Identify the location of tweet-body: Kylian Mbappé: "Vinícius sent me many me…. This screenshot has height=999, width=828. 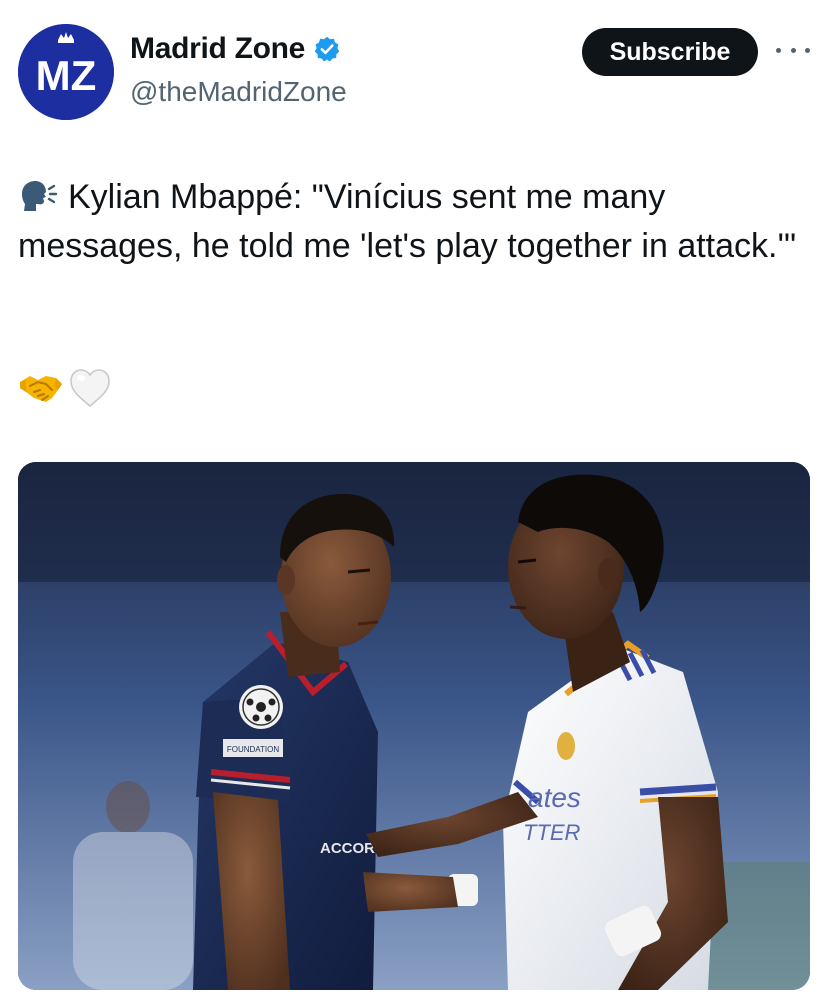
(407, 221).